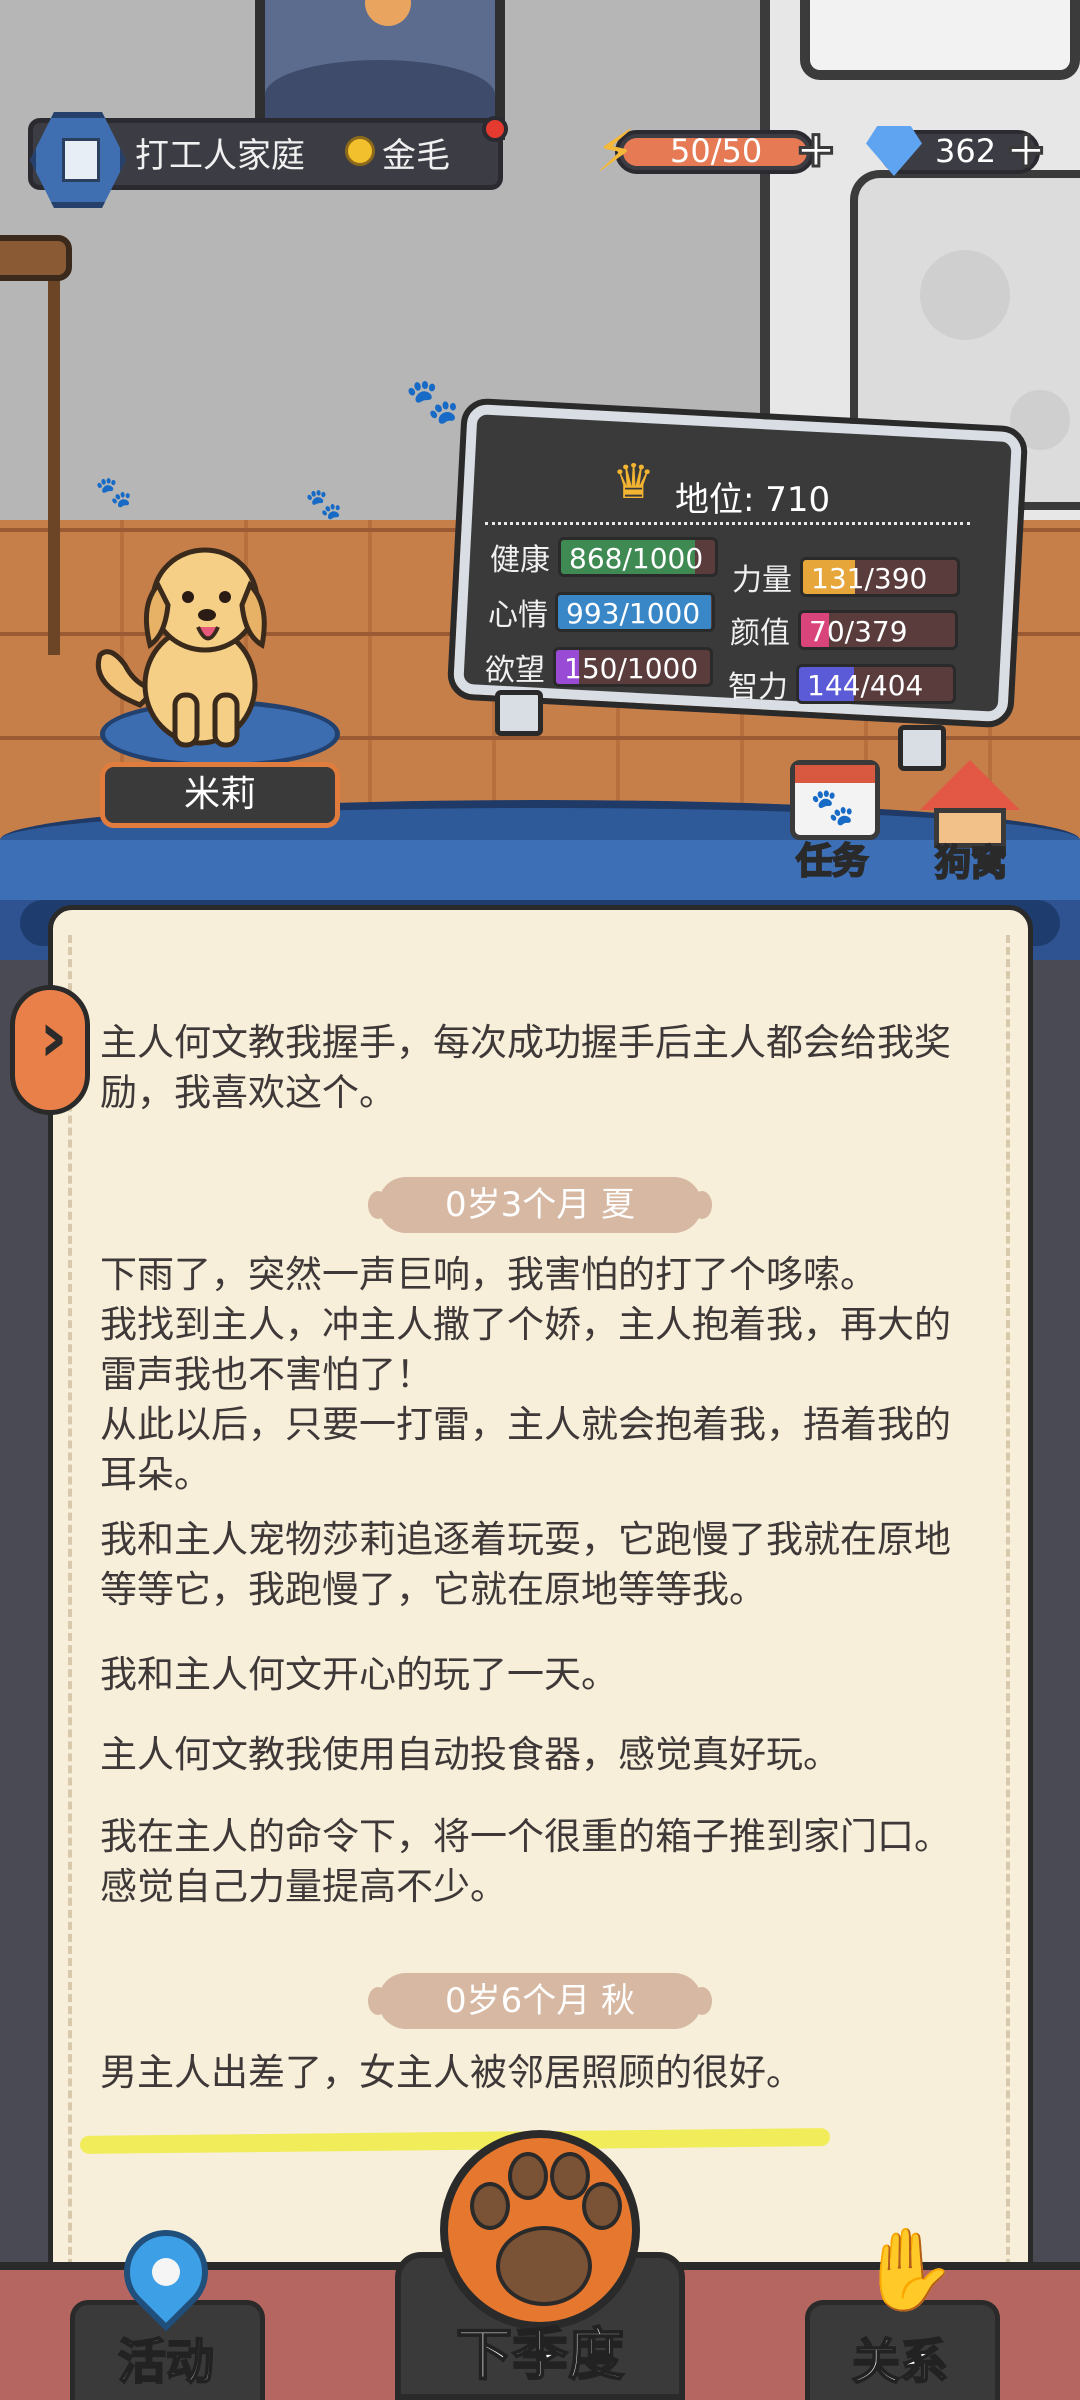 This screenshot has height=2400, width=1080. I want to click on breed-name: 金毛, so click(416, 156).